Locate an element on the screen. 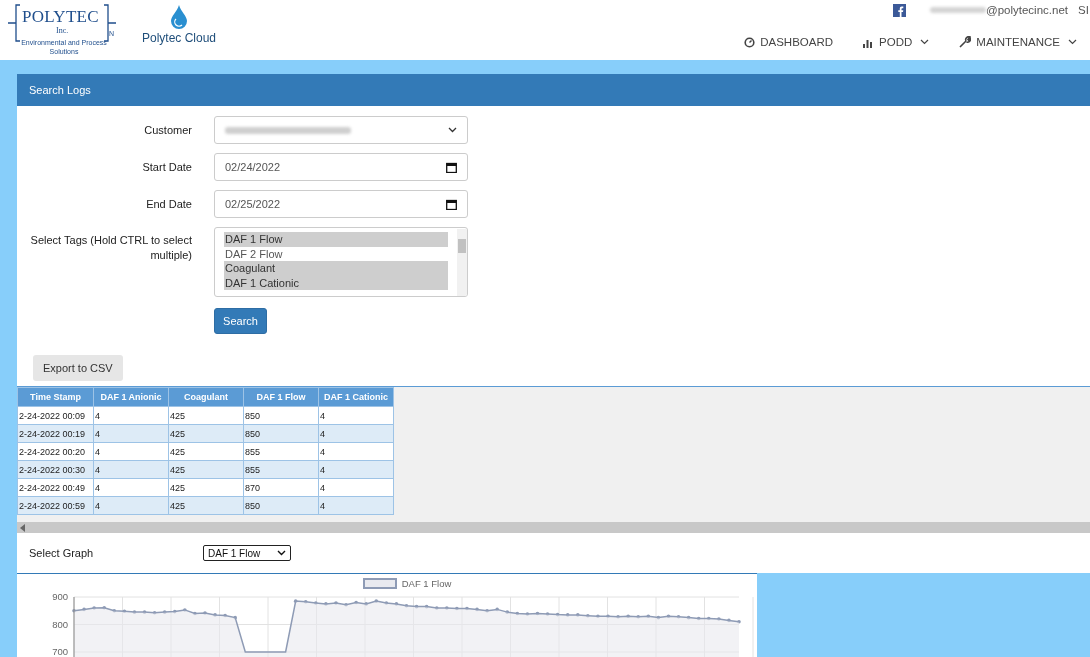 This screenshot has width=1090, height=657. wrench-icon is located at coordinates (965, 42).